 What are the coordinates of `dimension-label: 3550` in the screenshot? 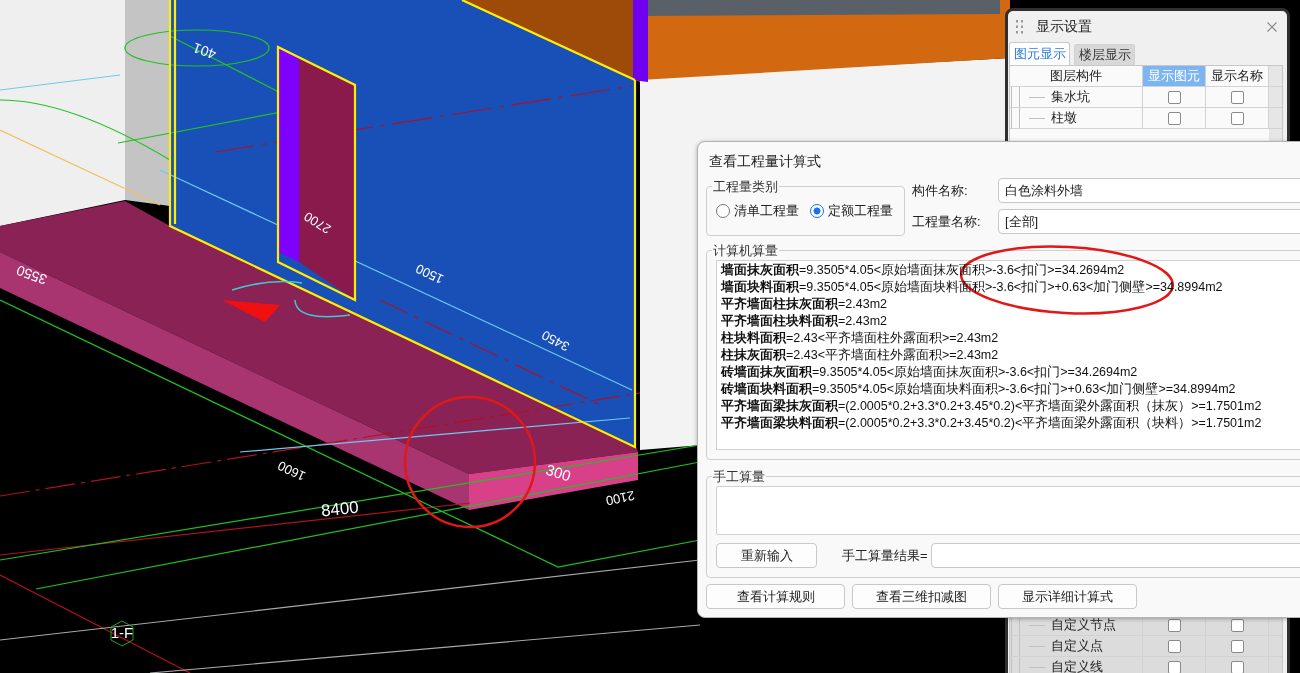 It's located at (31, 275).